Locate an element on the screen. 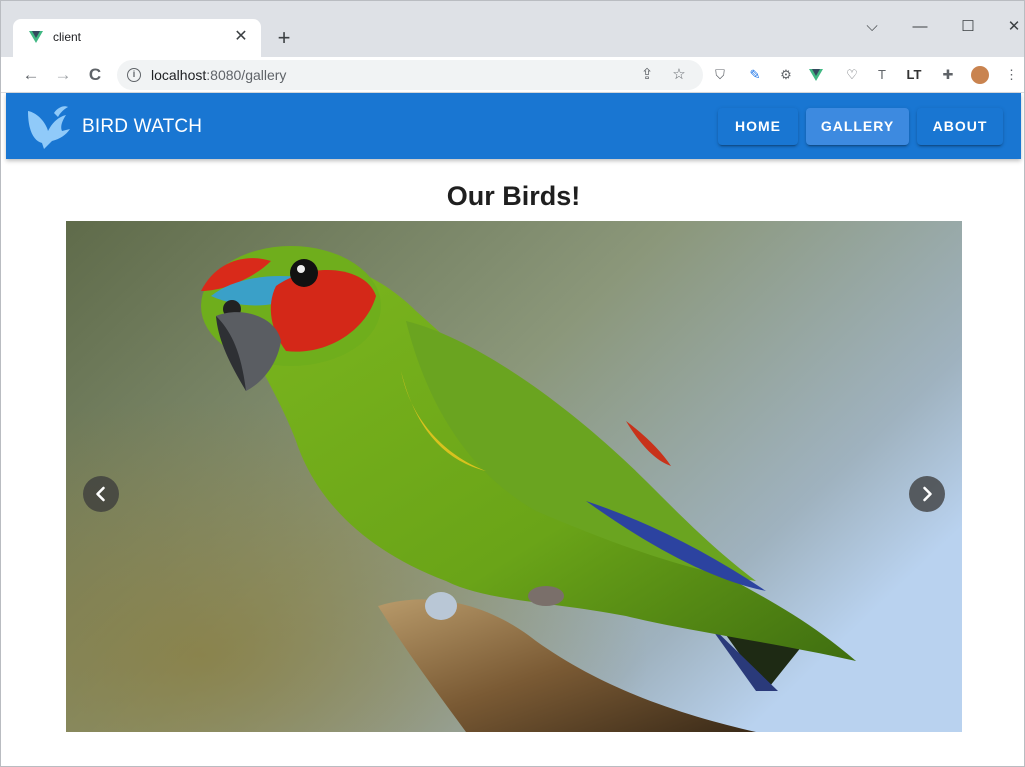 Image resolution: width=1025 pixels, height=767 pixels. vue-devtools-icon is located at coordinates (816, 75).